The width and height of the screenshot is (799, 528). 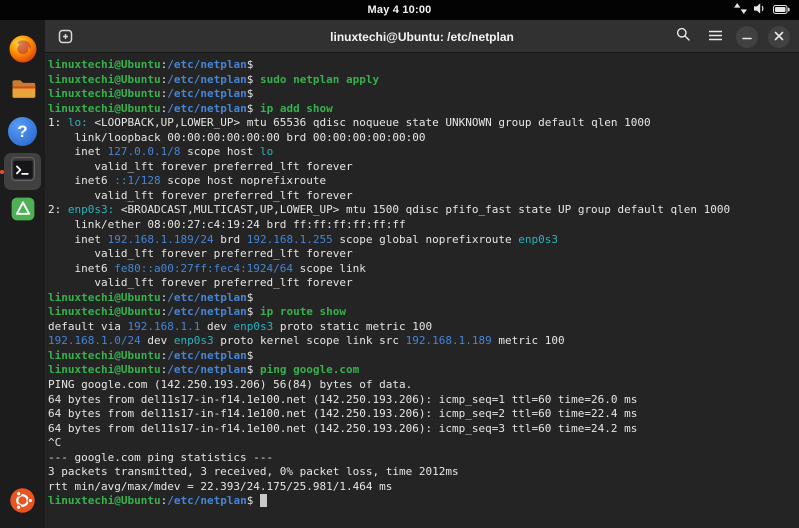 I want to click on close-icon, so click(x=779, y=37).